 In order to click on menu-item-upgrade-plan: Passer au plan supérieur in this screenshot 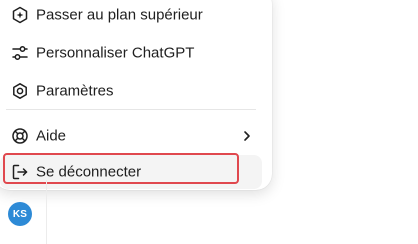, I will do `click(131, 16)`.